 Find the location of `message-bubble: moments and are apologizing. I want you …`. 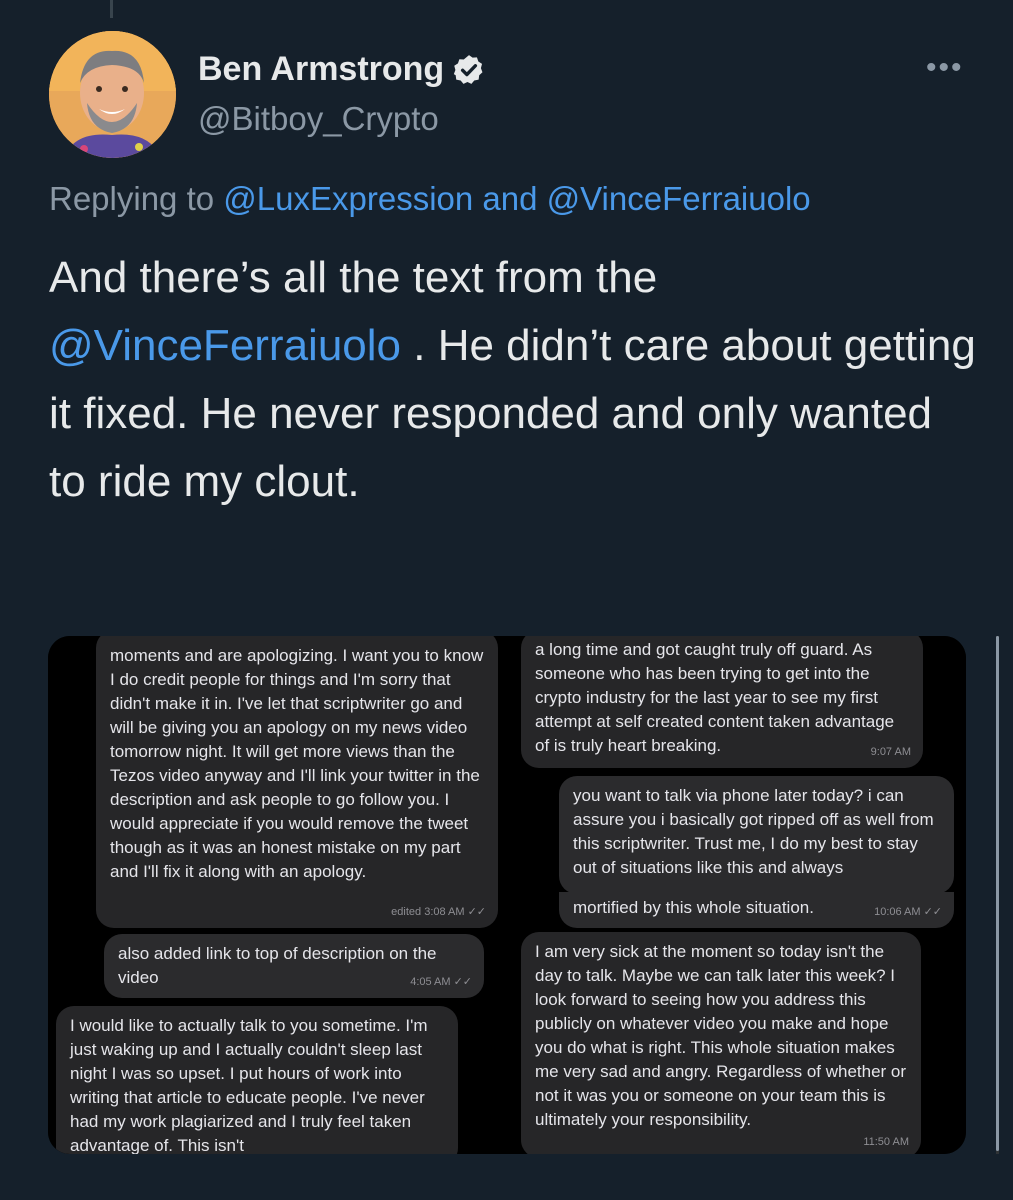

message-bubble: moments and are apologizing. I want you … is located at coordinates (297, 782).